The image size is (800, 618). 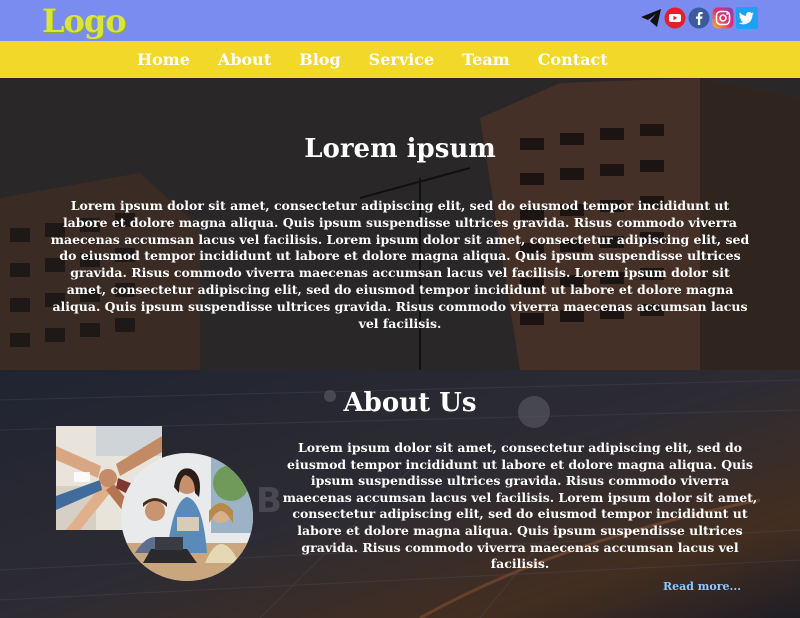 What do you see at coordinates (244, 59) in the screenshot?
I see `nav-about: About` at bounding box center [244, 59].